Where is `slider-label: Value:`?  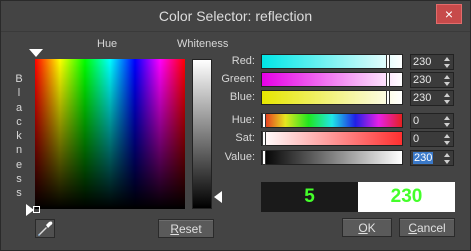 slider-label: Value: is located at coordinates (239, 157).